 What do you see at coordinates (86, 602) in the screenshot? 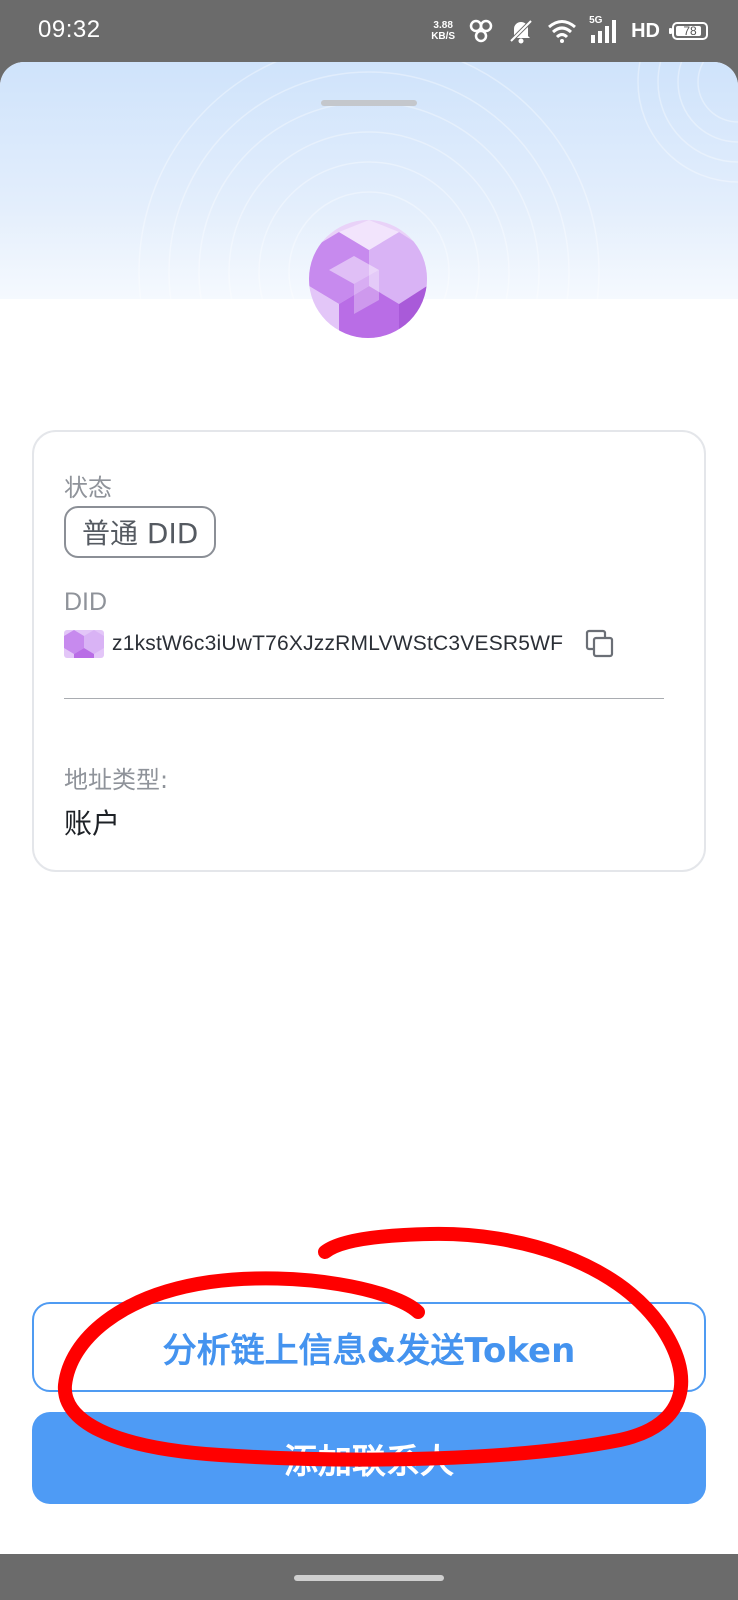
I see `did-label: DID` at bounding box center [86, 602].